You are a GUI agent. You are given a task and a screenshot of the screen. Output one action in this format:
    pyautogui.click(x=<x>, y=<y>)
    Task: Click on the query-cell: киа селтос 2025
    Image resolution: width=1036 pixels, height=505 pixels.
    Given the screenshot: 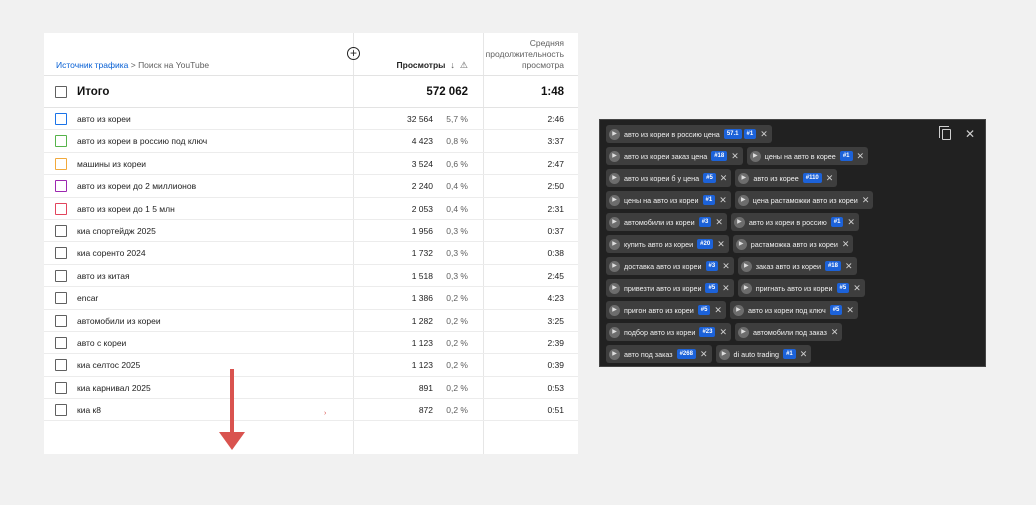 What is the action you would take?
    pyautogui.click(x=109, y=365)
    